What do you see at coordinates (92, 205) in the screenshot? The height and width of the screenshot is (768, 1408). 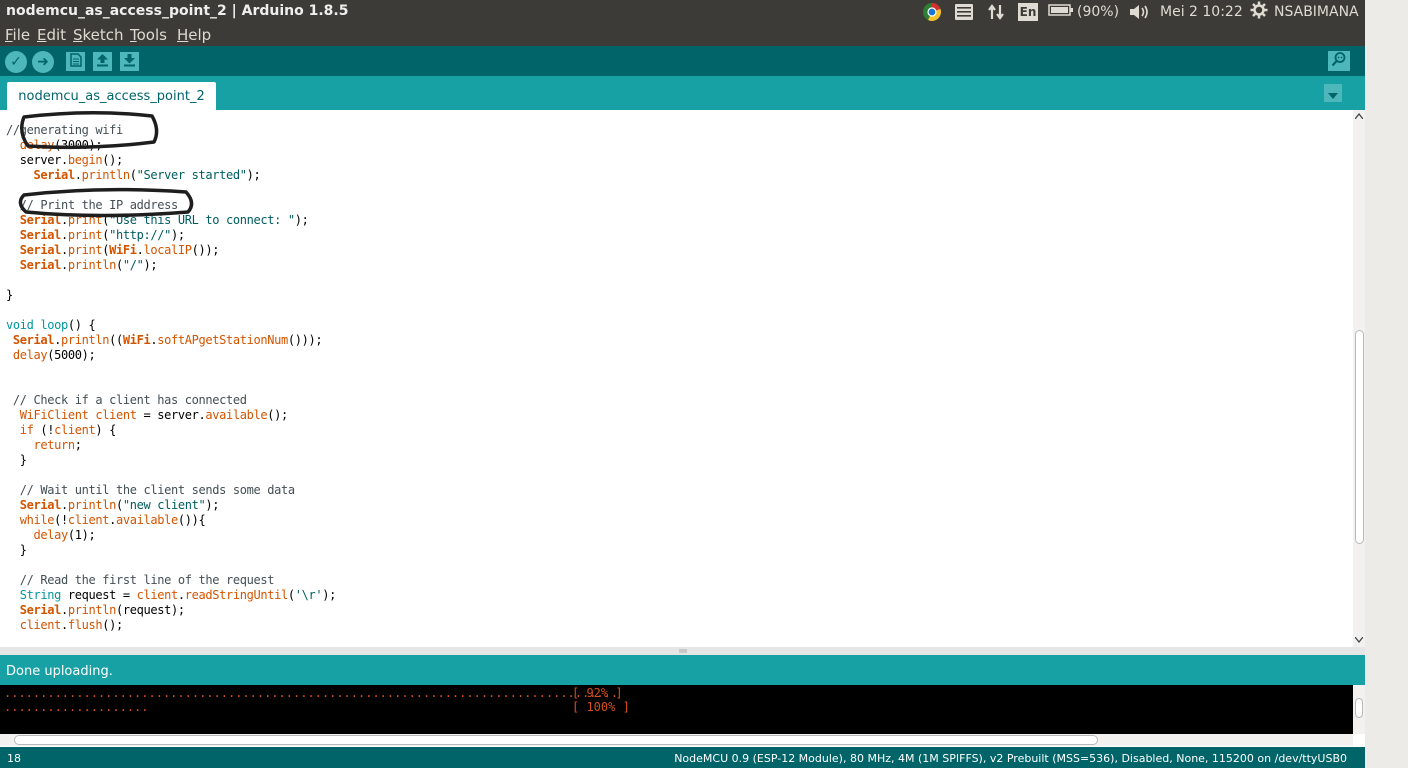 I see `code-token: // Print the IP address` at bounding box center [92, 205].